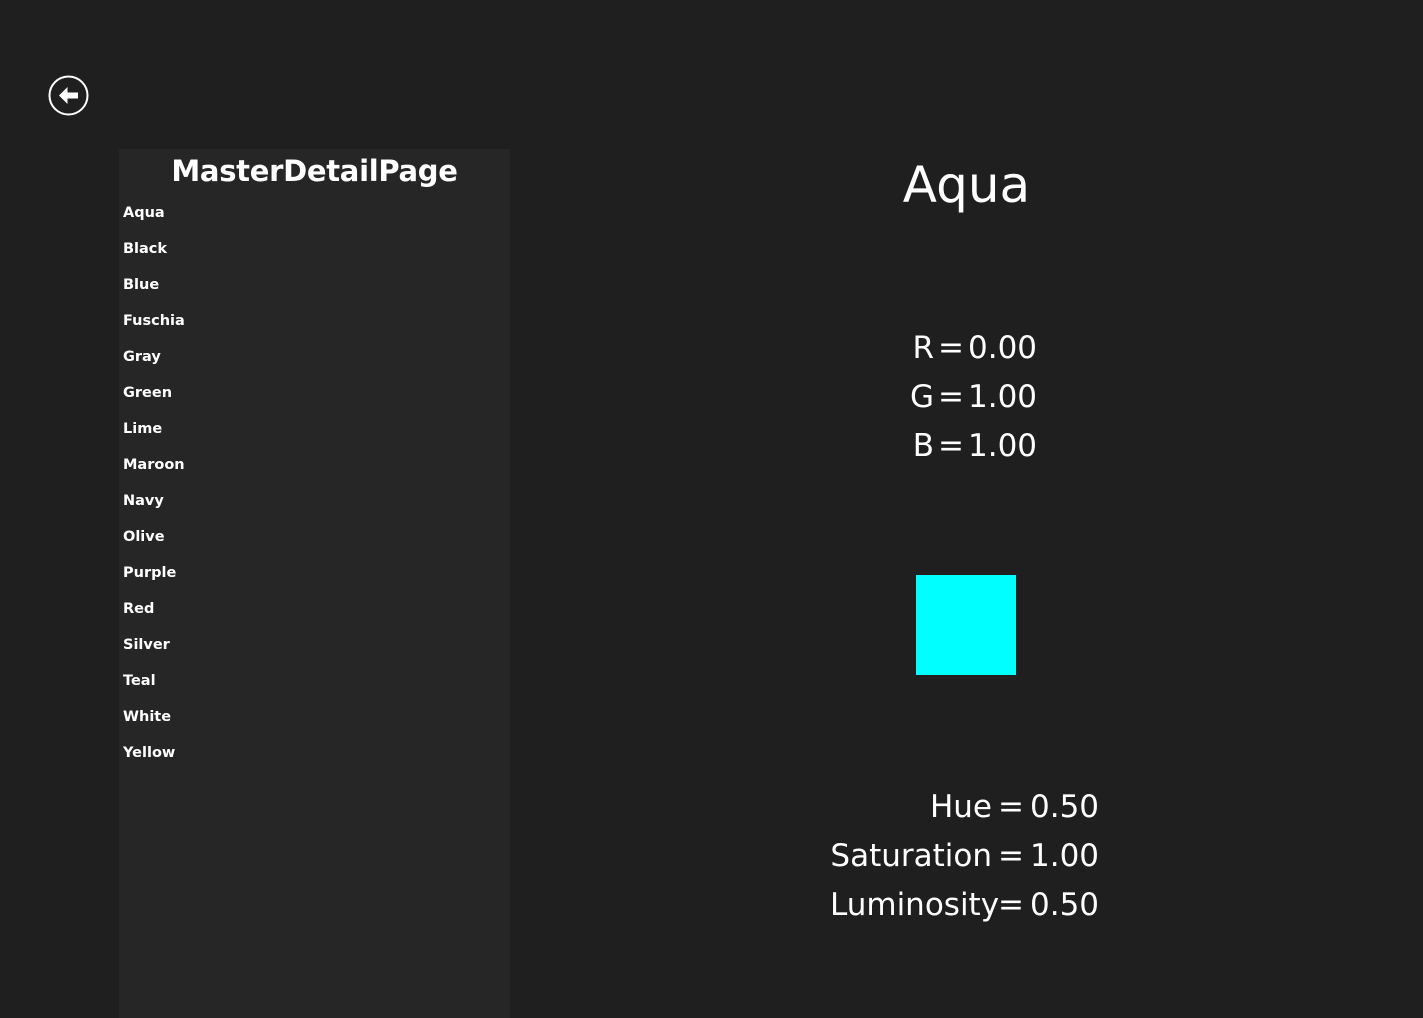 This screenshot has height=1018, width=1423. What do you see at coordinates (313, 723) in the screenshot?
I see `list-item: White` at bounding box center [313, 723].